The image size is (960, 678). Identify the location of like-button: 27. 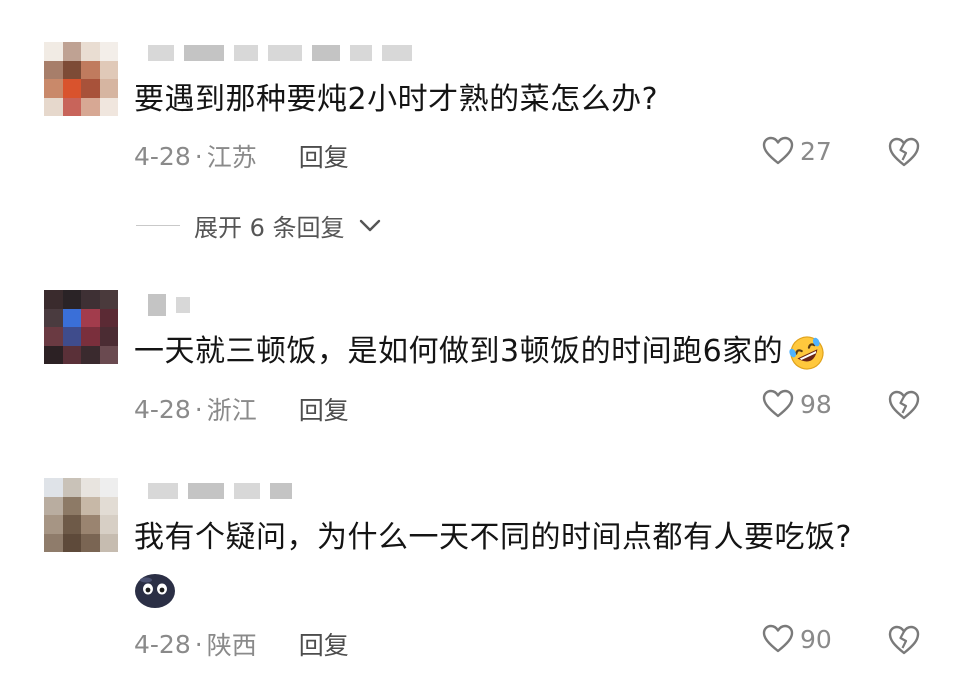
(797, 151).